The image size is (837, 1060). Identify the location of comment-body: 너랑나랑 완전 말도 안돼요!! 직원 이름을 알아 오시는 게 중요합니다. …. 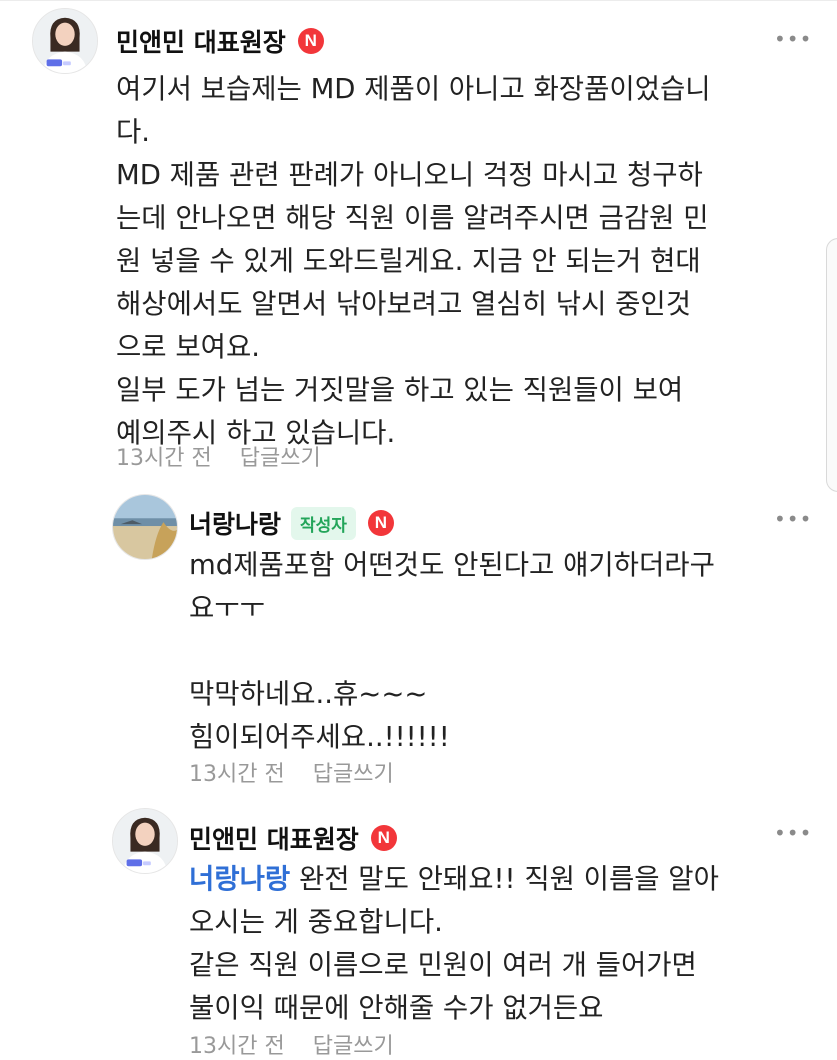
(504, 944).